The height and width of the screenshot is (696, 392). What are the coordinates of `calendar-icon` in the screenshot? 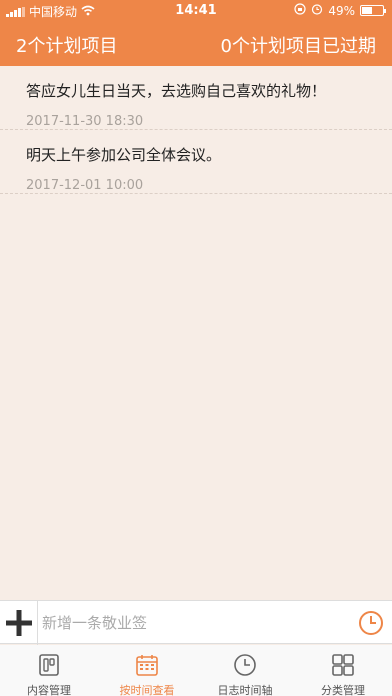 It's located at (147, 665).